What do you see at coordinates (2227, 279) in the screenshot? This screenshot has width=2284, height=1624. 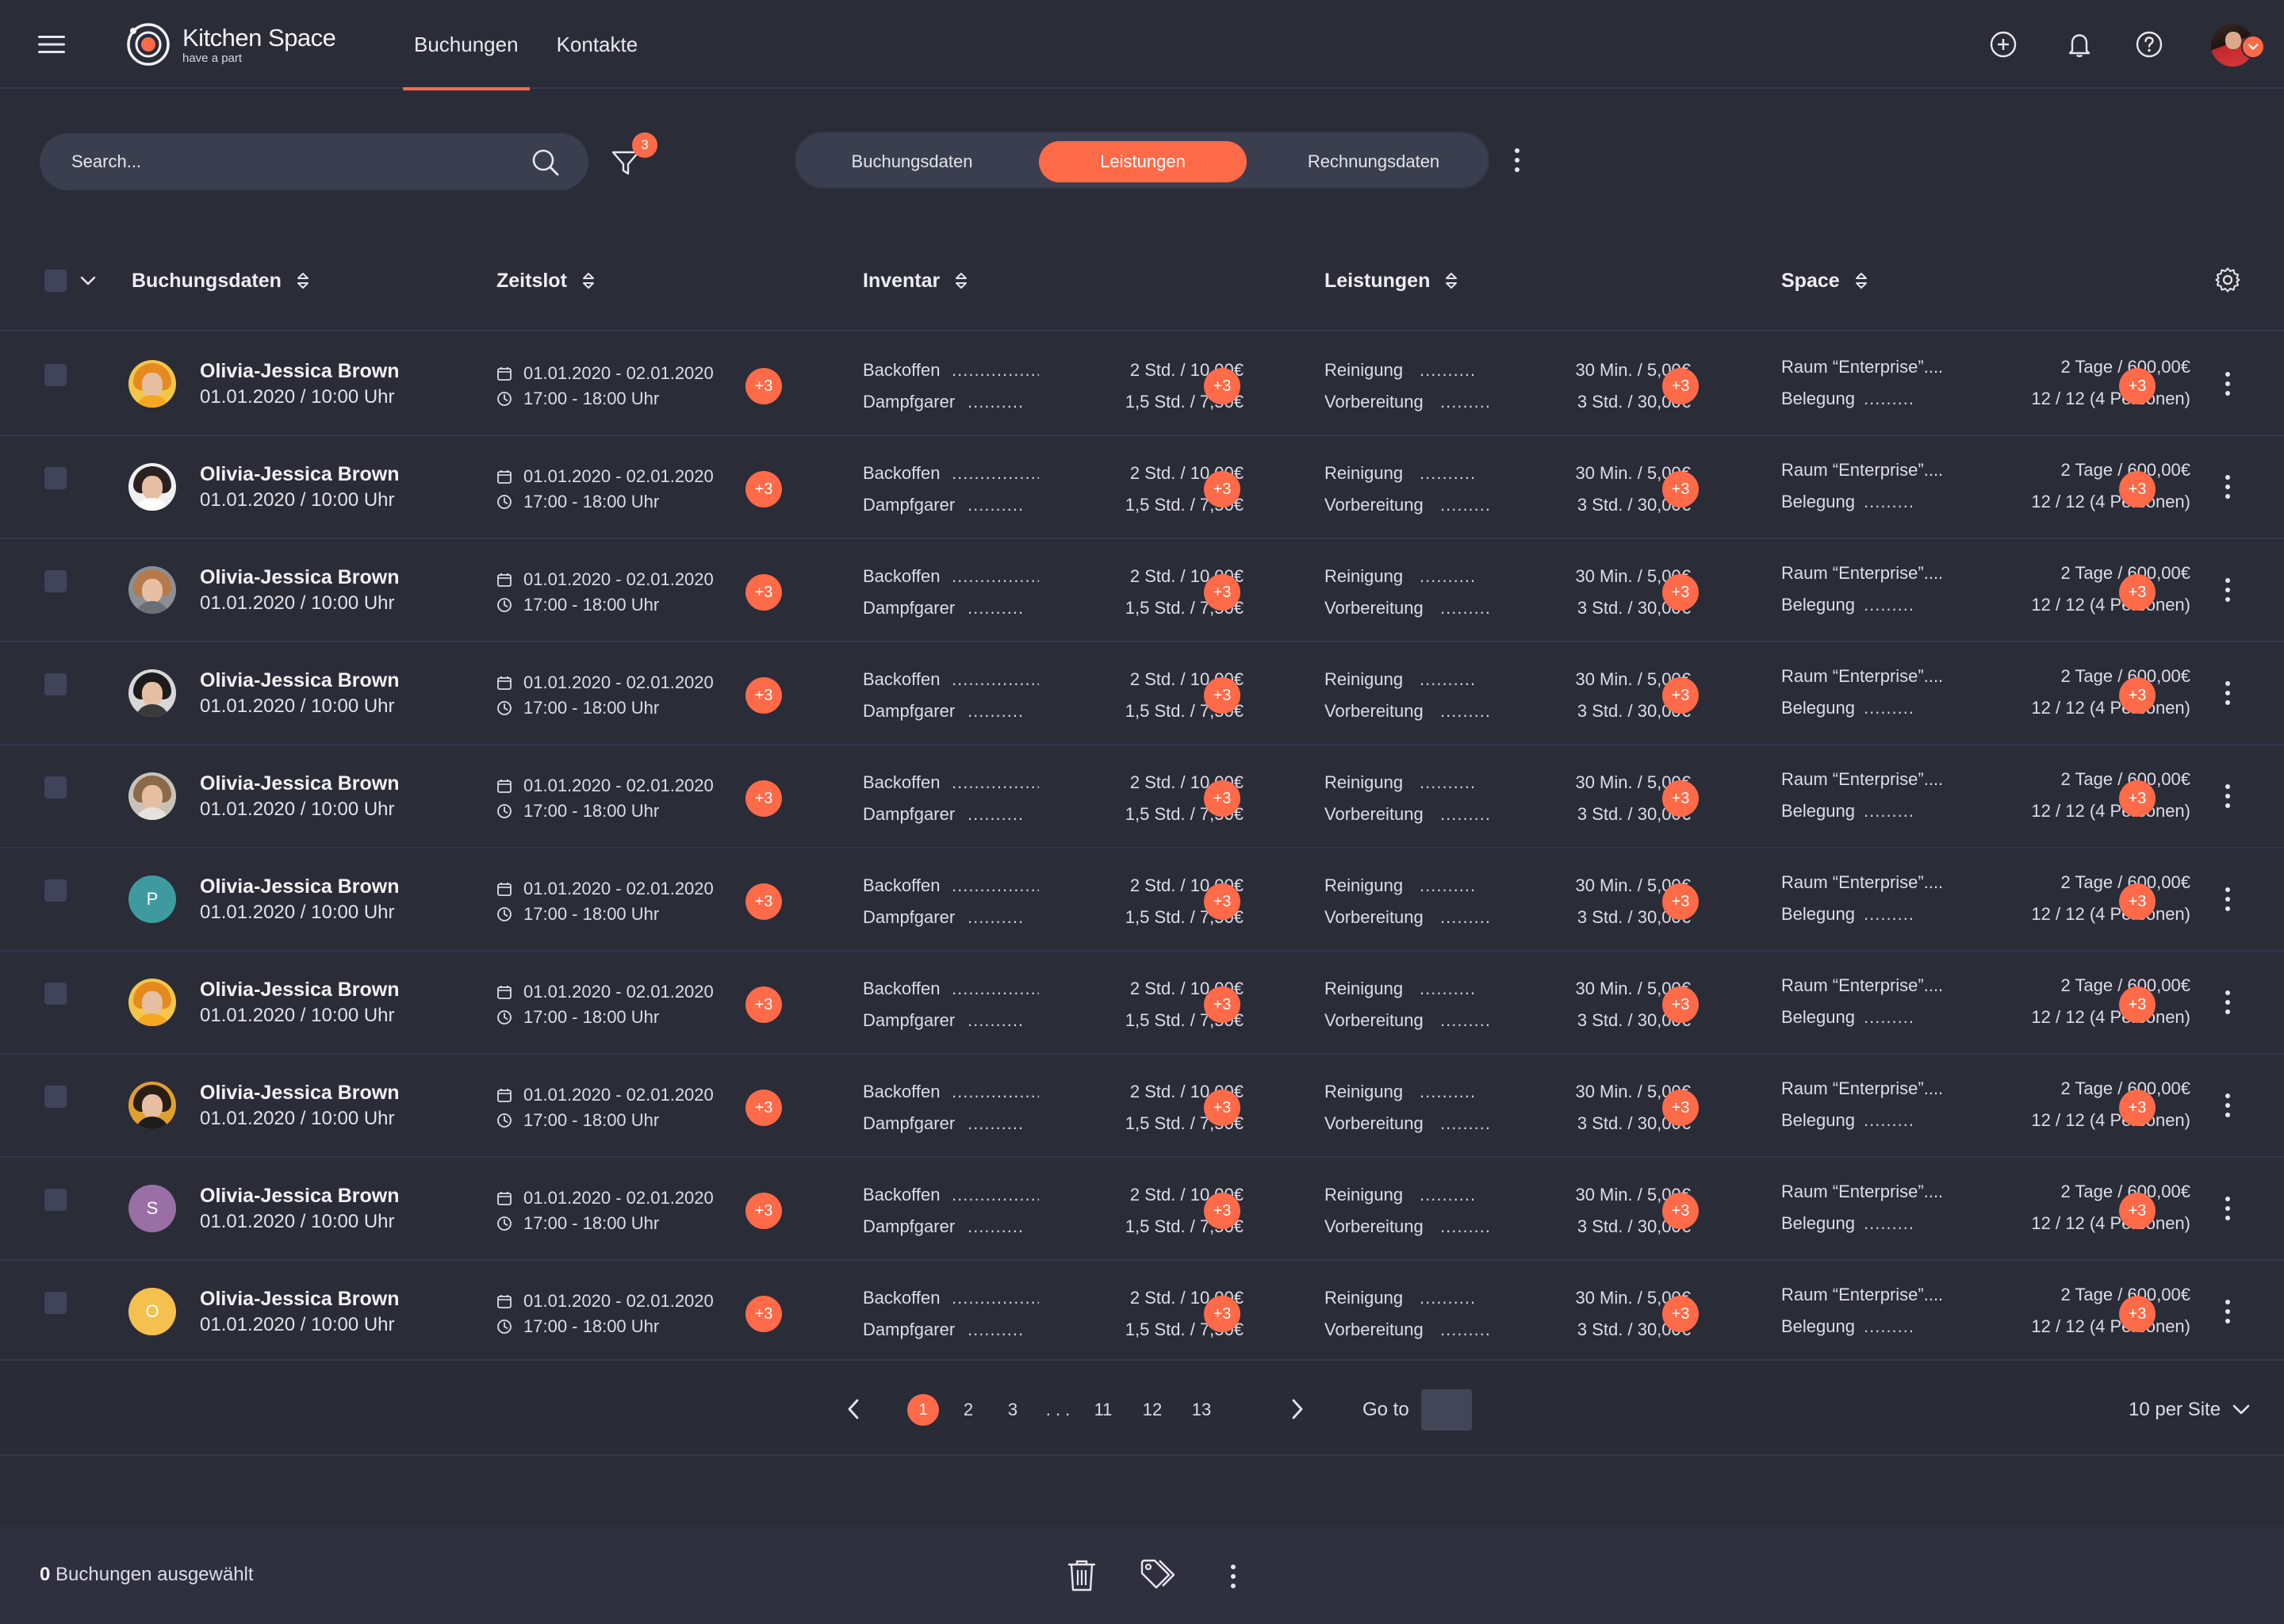 I see `gear-icon` at bounding box center [2227, 279].